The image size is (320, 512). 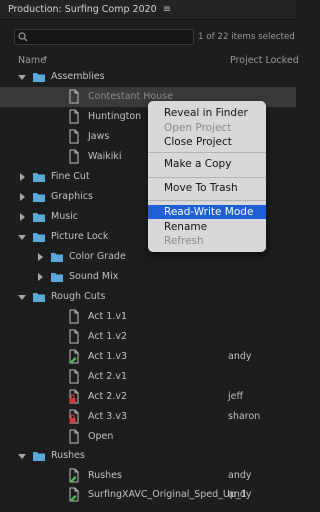 I want to click on tree-project-row: SurfingXAVC_Original_Sped_Up_1 andy, so click(x=148, y=495).